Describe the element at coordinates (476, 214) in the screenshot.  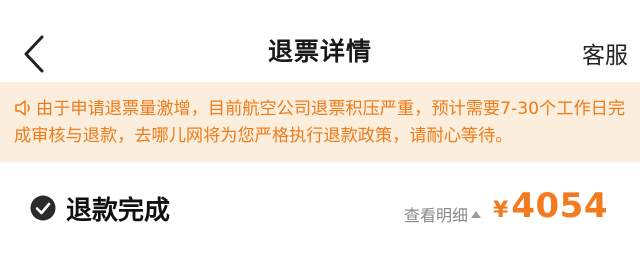
I see `caret-up-icon` at that location.